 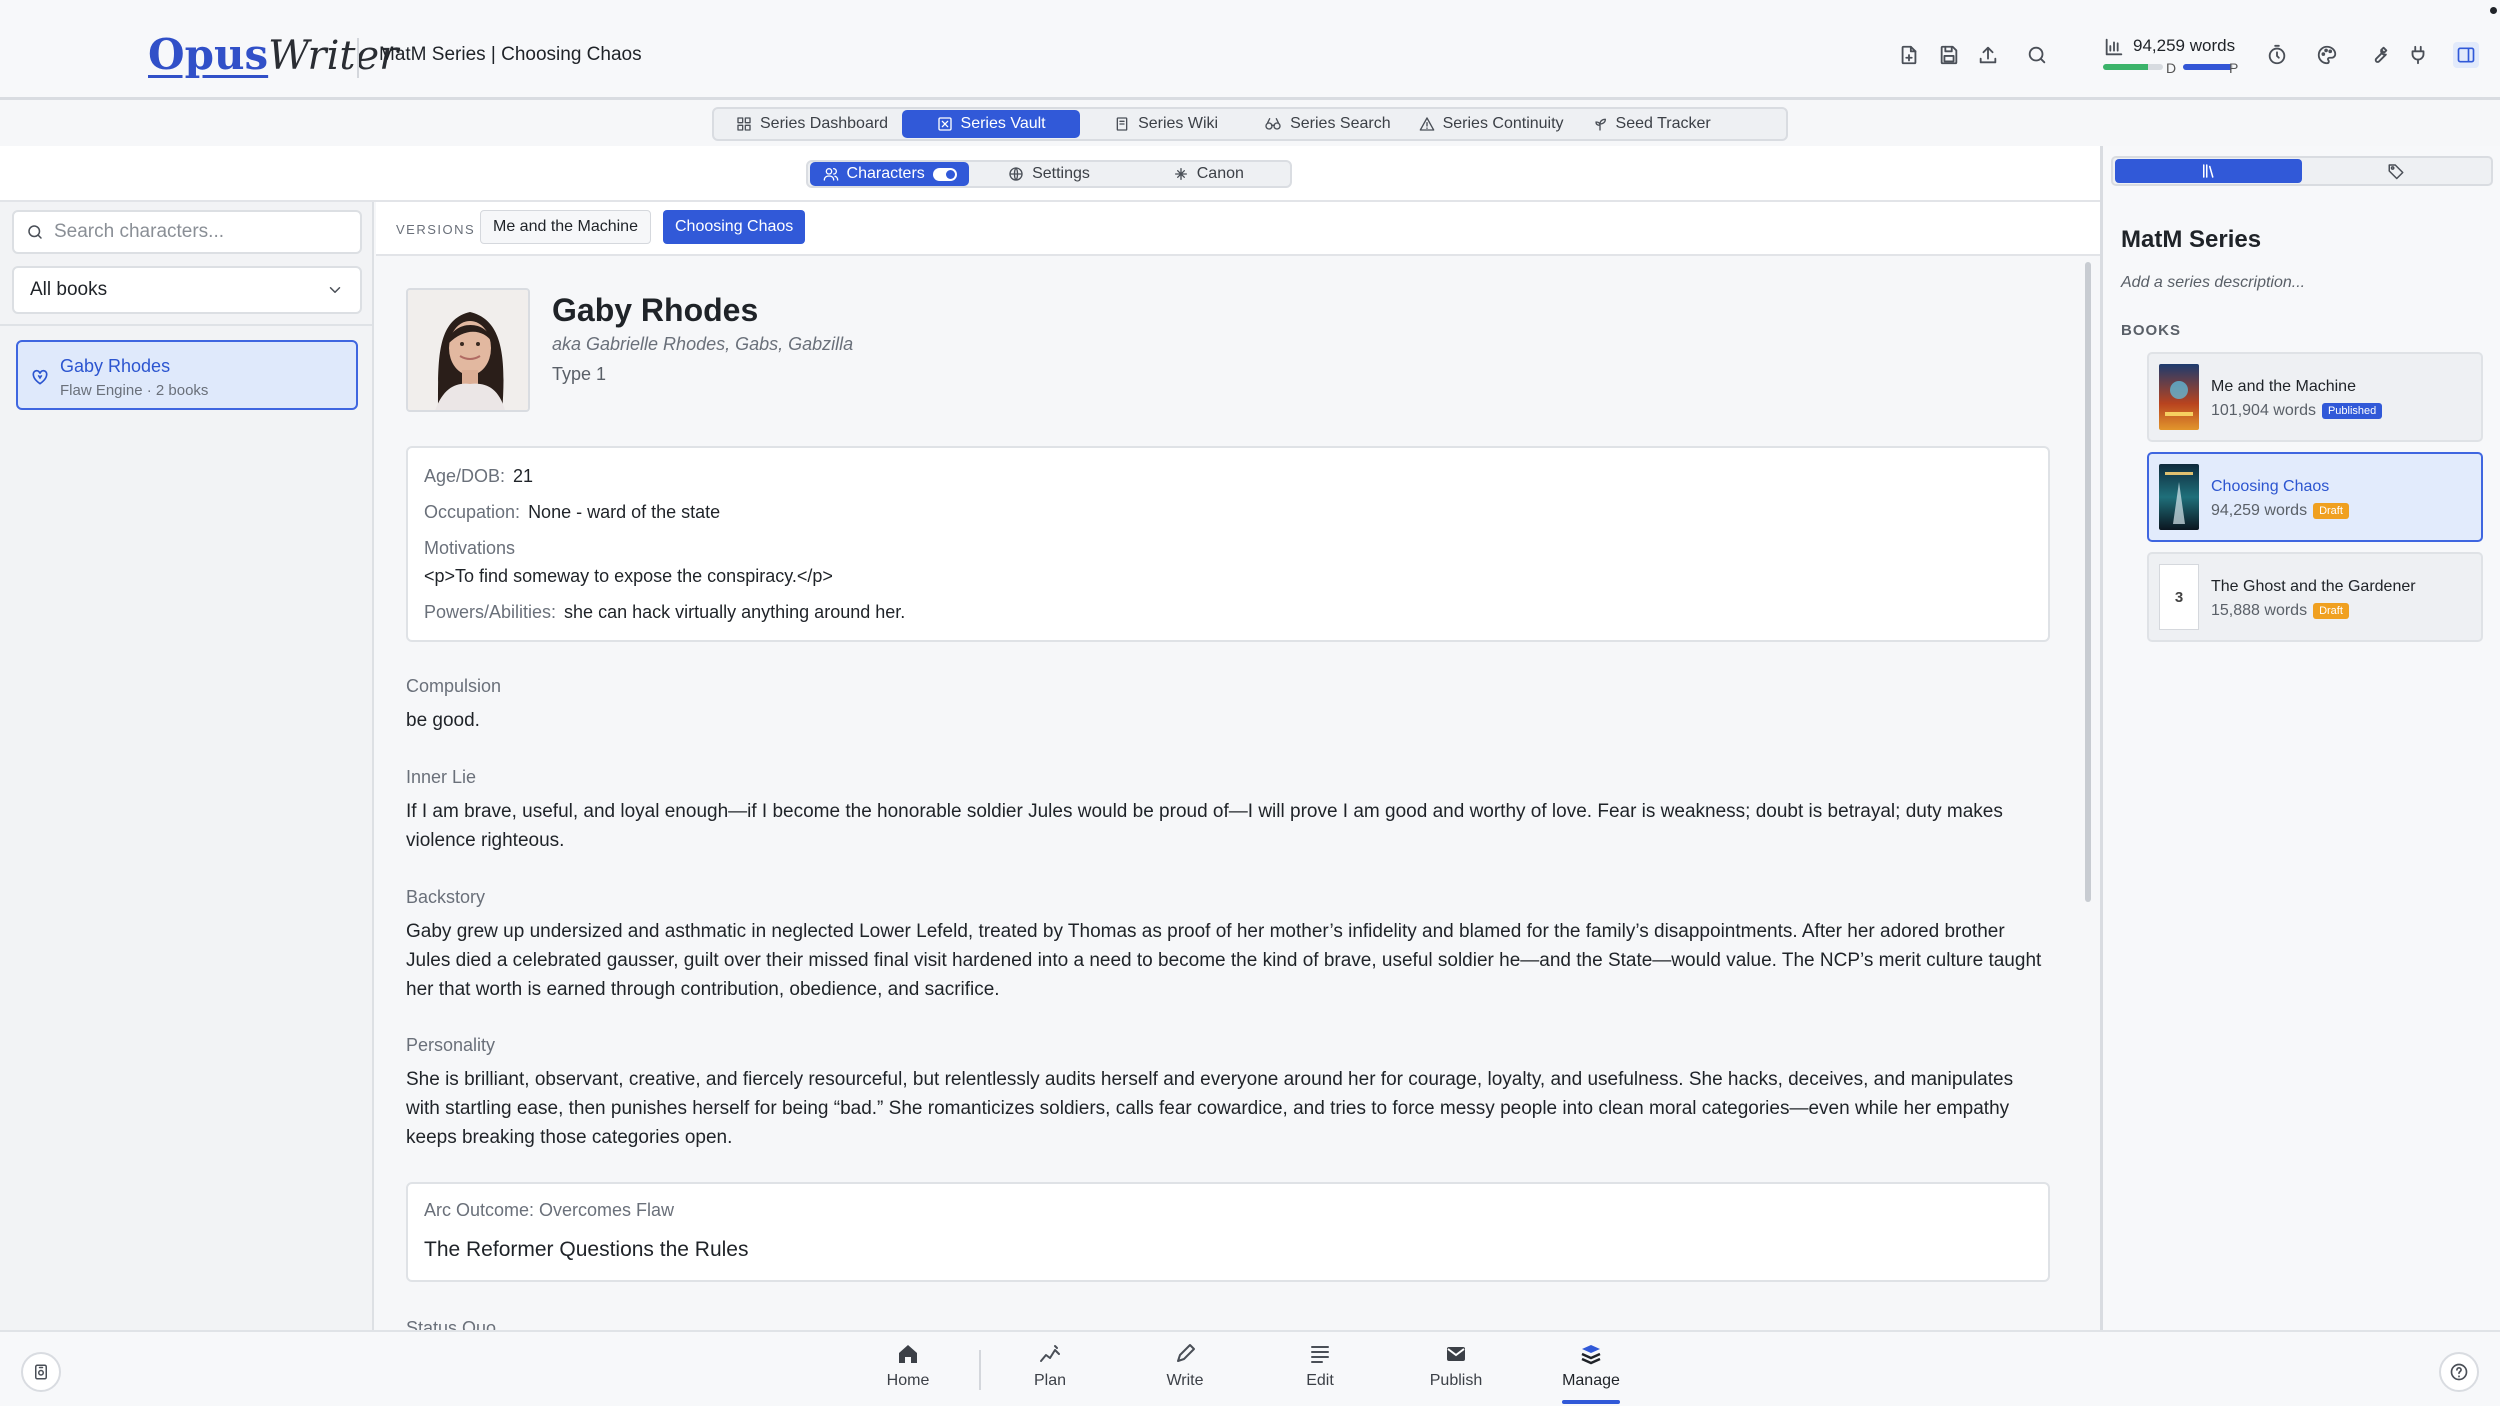 I want to click on wrench-icon, so click(x=2381, y=54).